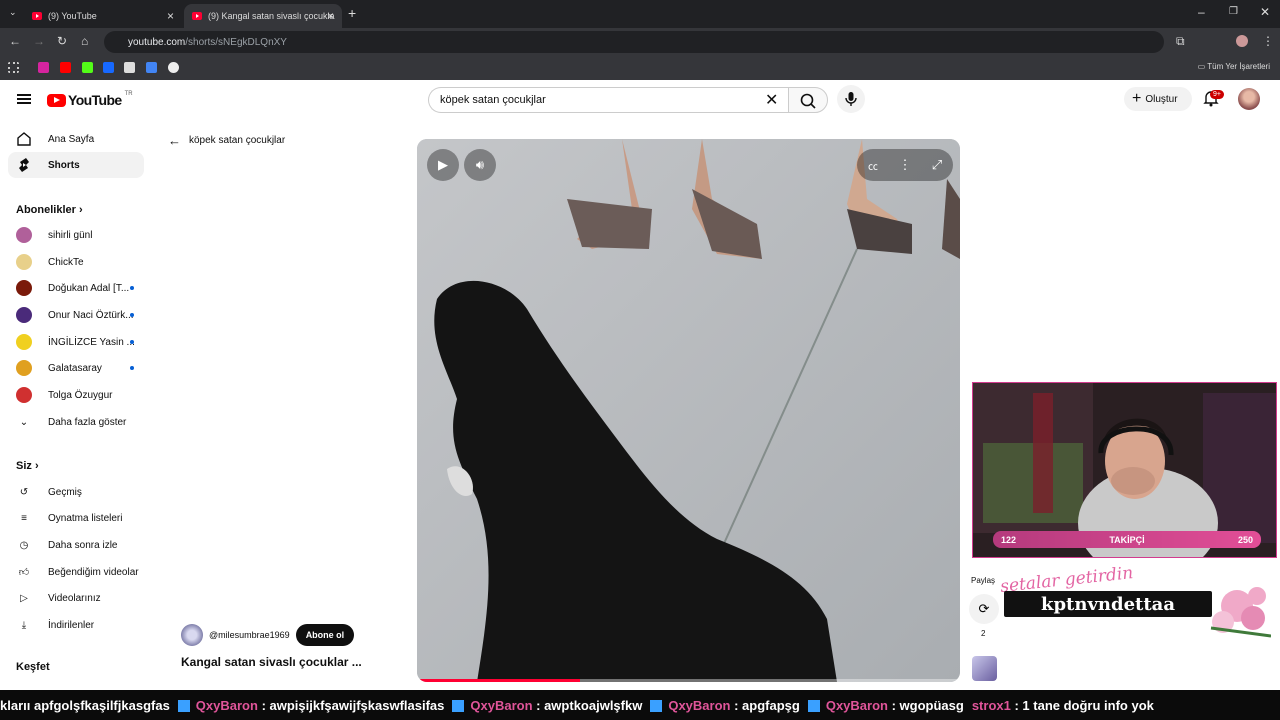 Image resolution: width=1280 pixels, height=720 pixels. Describe the element at coordinates (76, 262) in the screenshot. I see `sidebar-subscription: ChickTe` at that location.